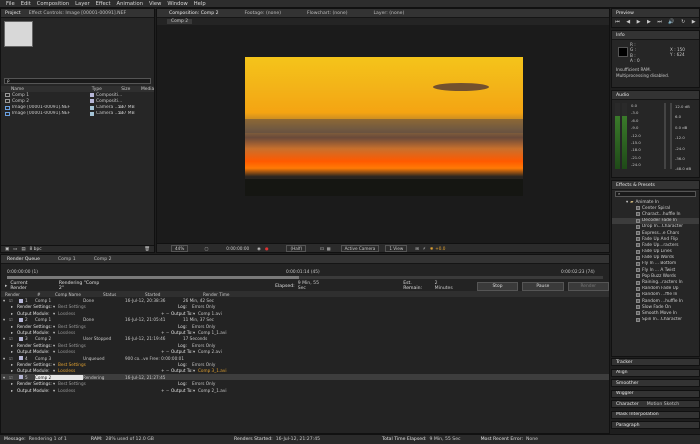 The width and height of the screenshot is (700, 444). What do you see at coordinates (671, 22) in the screenshot?
I see `audio-icon: 🔊` at bounding box center [671, 22].